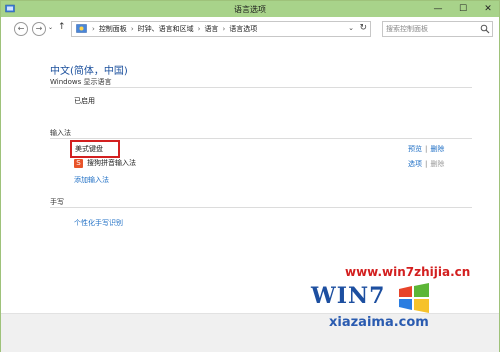  What do you see at coordinates (98, 223) in the screenshot?
I see `personalize-handwriting-link: 个性化手写识别` at bounding box center [98, 223].